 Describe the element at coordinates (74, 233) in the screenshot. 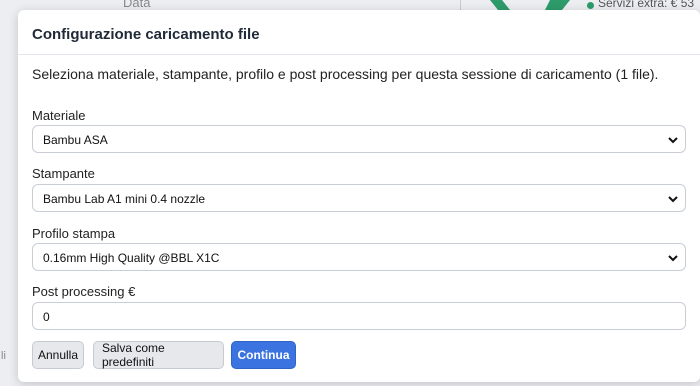

I see `profile-label: Profilo stampa` at that location.